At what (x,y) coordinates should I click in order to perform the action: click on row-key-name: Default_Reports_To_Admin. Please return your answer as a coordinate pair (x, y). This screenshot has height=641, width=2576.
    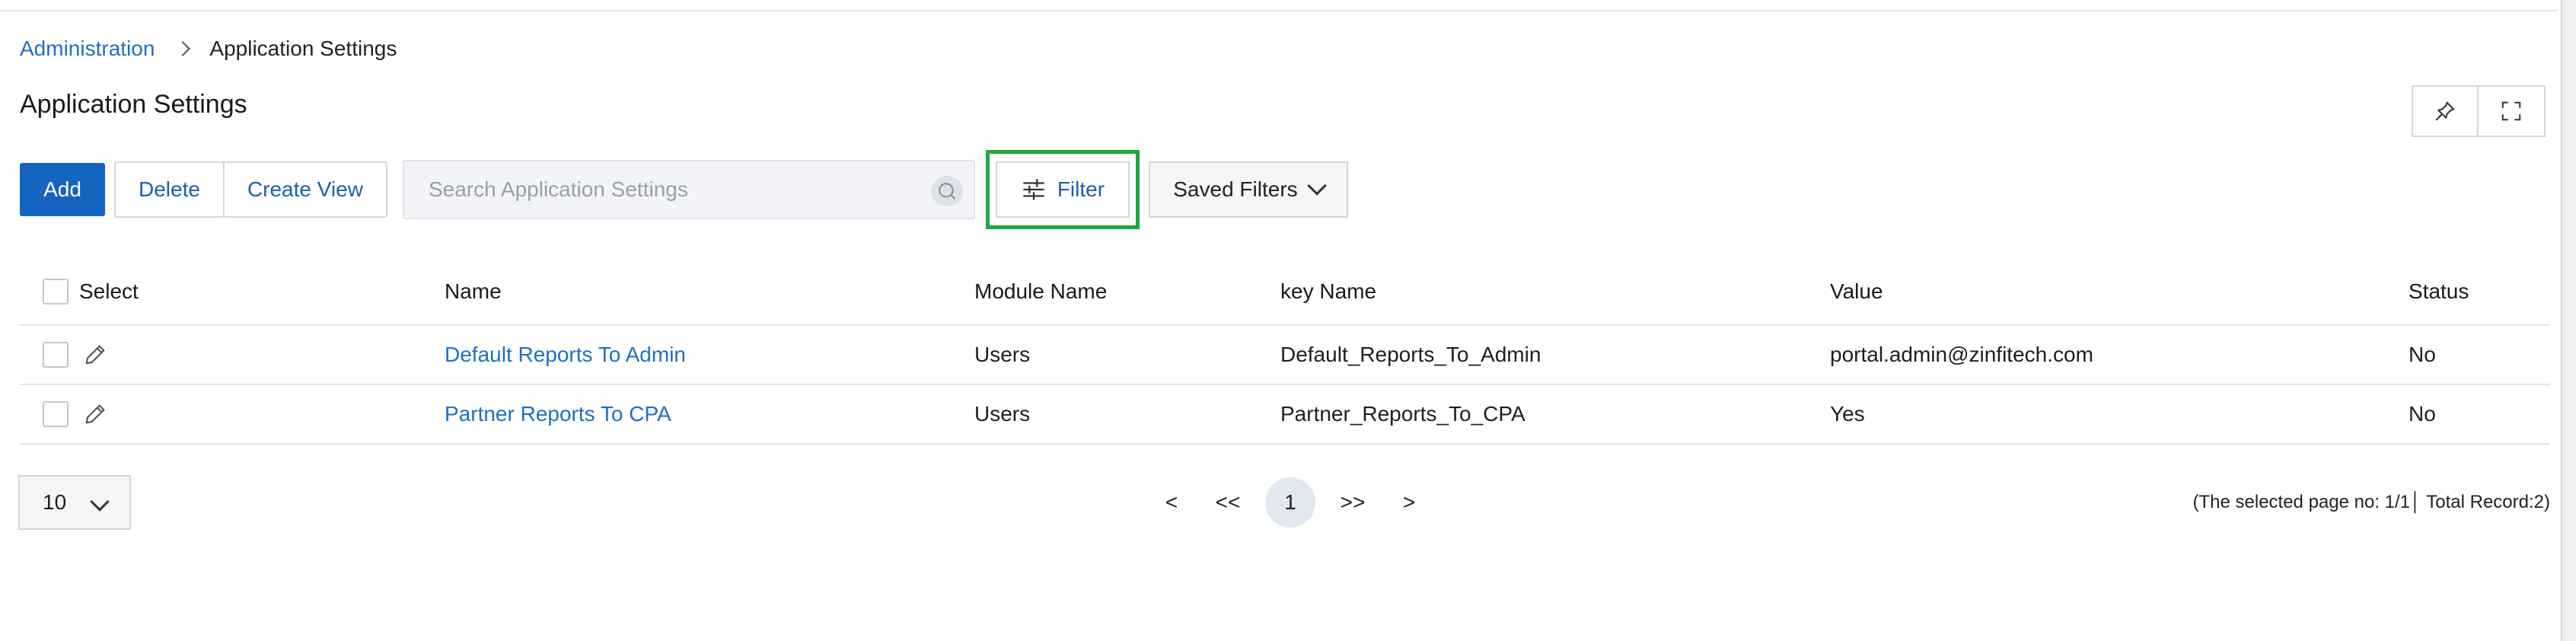
    Looking at the image, I should click on (1411, 354).